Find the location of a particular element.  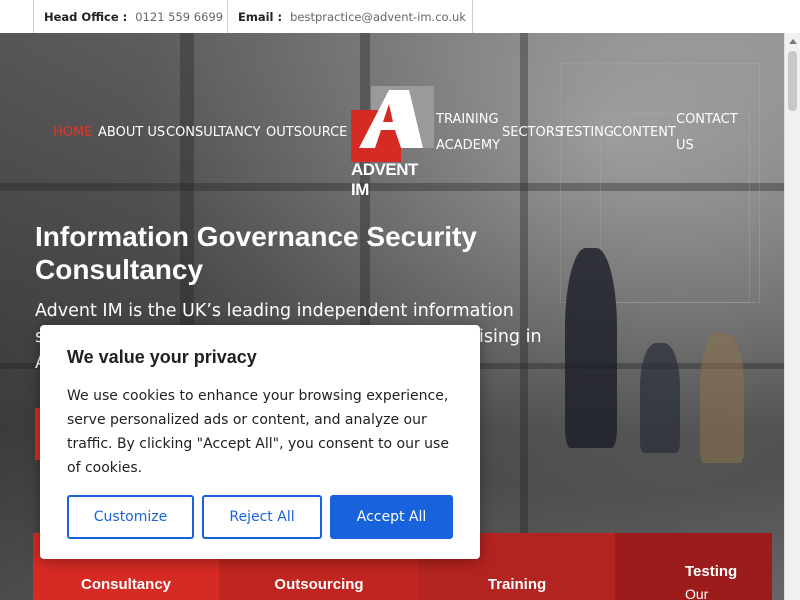

customize-button: Customize is located at coordinates (130, 517).